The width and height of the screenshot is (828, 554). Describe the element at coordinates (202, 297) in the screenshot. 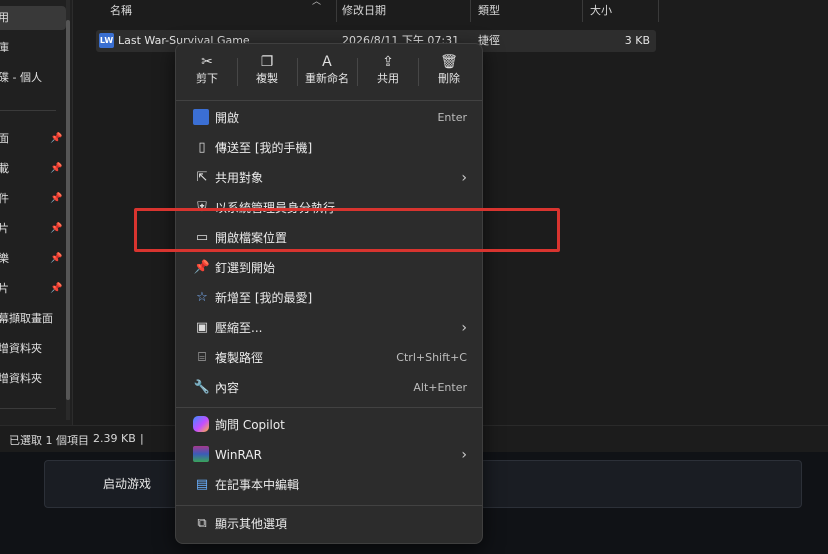

I see `star-icon: ☆` at that location.